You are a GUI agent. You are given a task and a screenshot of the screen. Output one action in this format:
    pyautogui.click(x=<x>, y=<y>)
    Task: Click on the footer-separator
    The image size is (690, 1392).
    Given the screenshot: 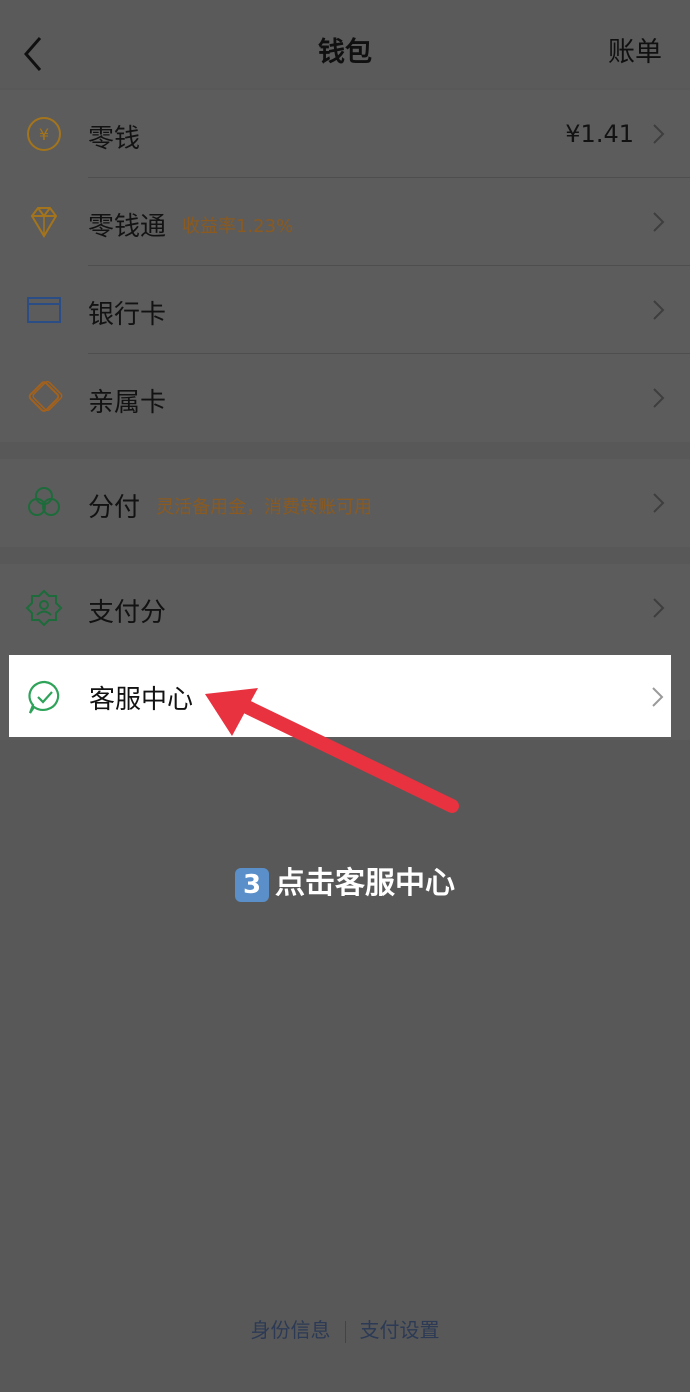 What is the action you would take?
    pyautogui.click(x=345, y=1331)
    